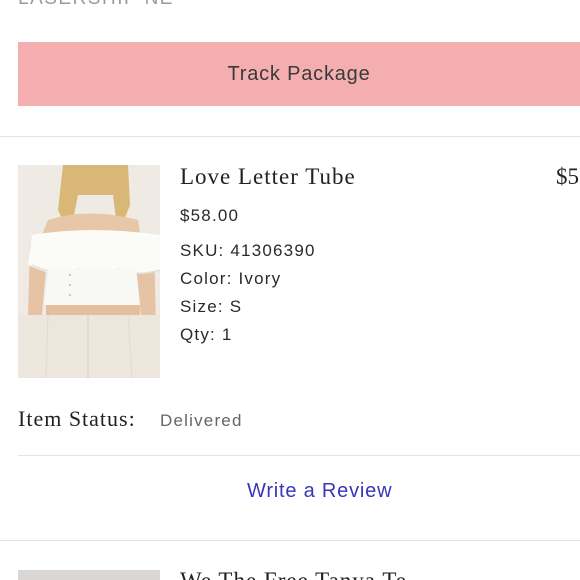 The image size is (580, 580). I want to click on product-name: Love Letter Tube, so click(268, 177).